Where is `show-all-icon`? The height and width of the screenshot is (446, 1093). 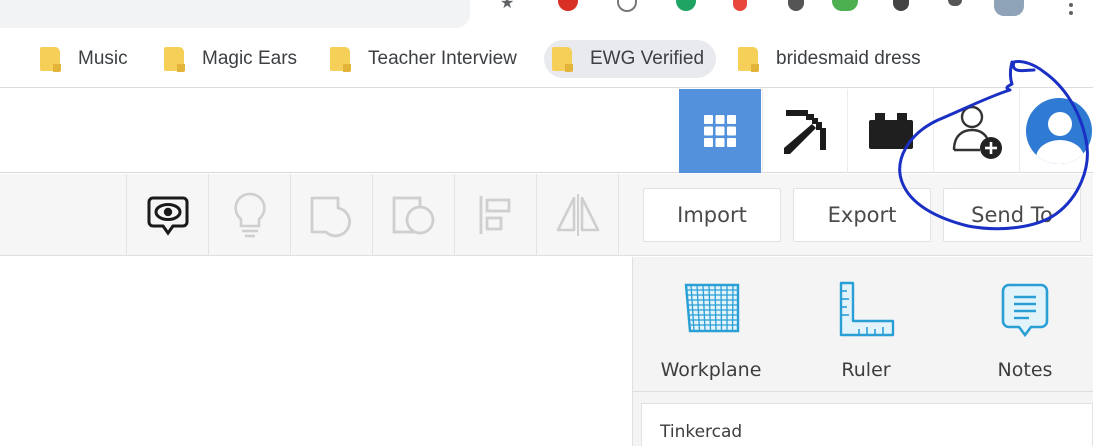
show-all-icon is located at coordinates (167, 216).